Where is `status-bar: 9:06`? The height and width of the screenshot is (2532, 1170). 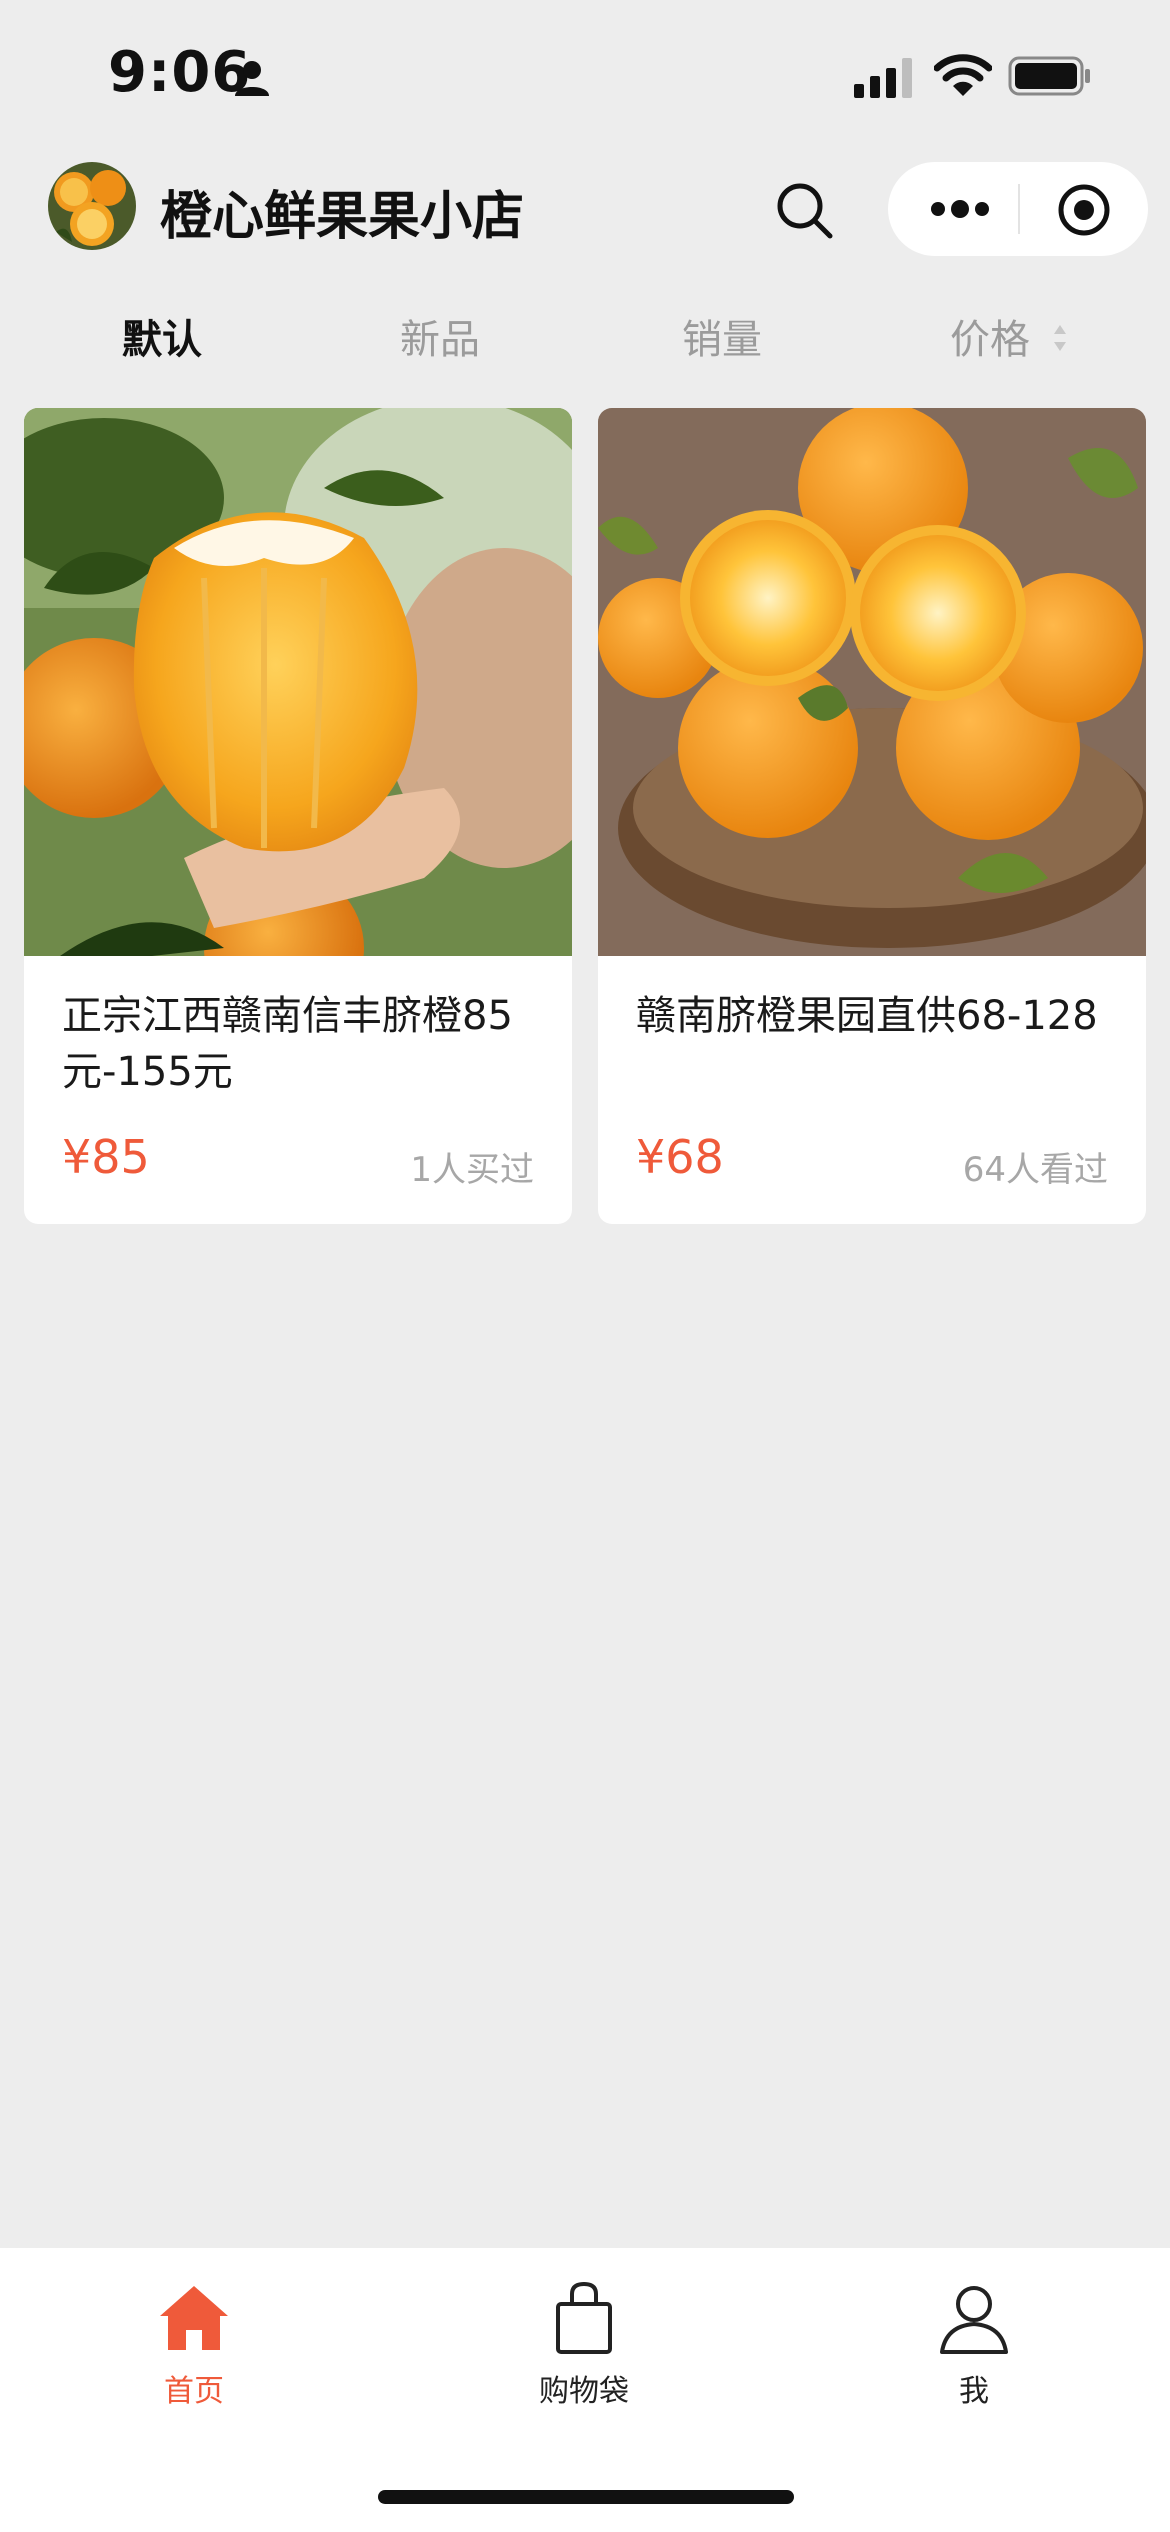 status-bar: 9:06 is located at coordinates (585, 75).